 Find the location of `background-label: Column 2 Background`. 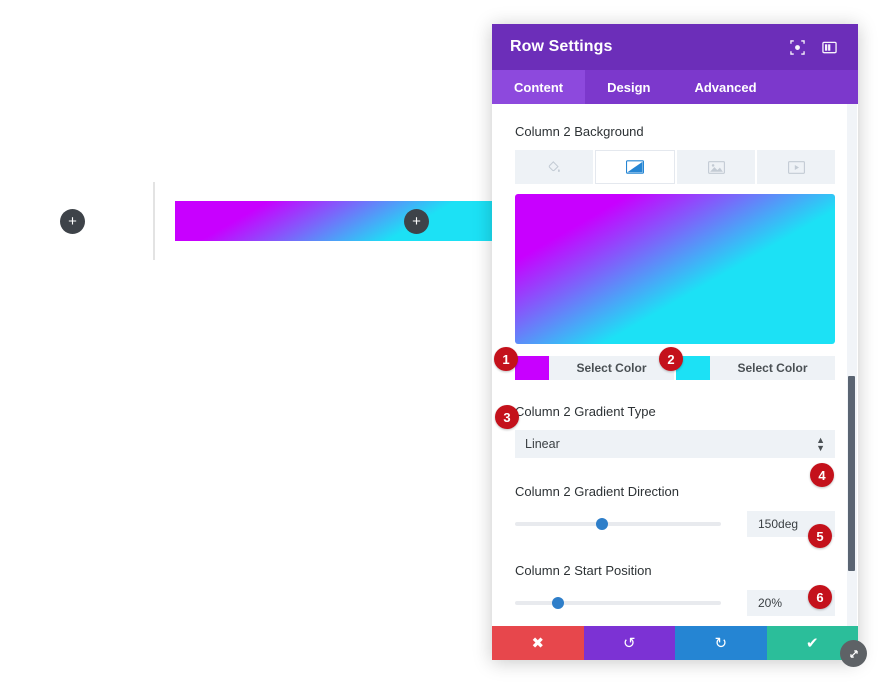

background-label: Column 2 Background is located at coordinates (579, 131).